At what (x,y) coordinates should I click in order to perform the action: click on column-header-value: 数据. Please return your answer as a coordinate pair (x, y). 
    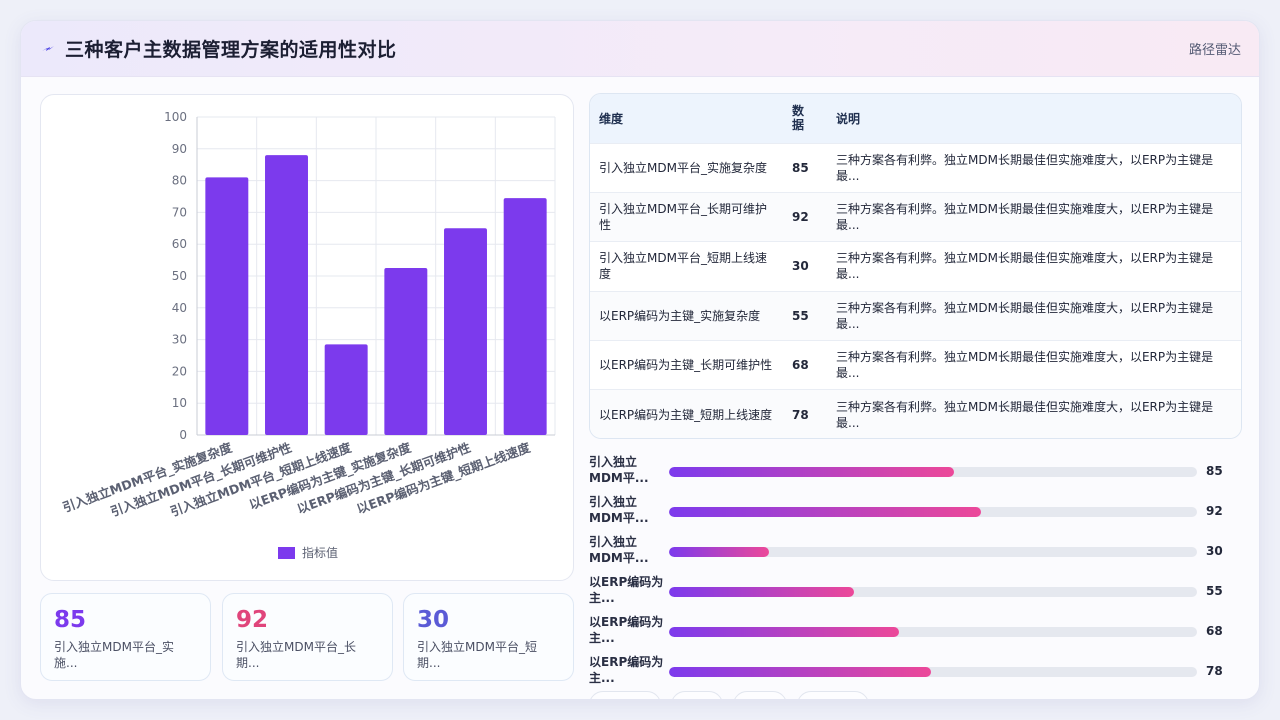
    Looking at the image, I should click on (808, 118).